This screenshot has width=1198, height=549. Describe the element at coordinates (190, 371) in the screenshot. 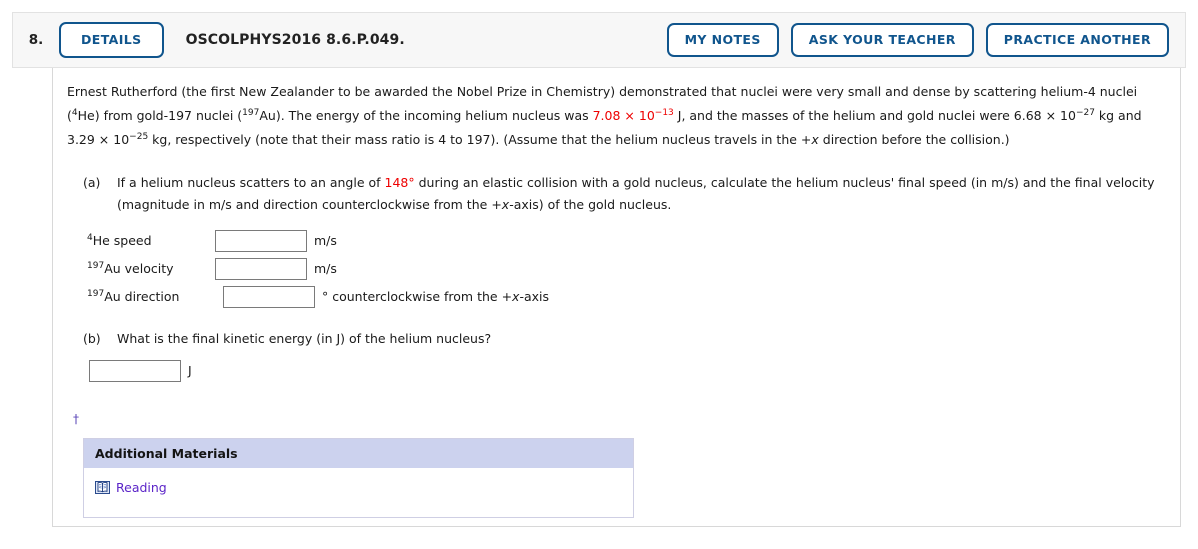

I see `kinetic-energy-unit: J` at that location.